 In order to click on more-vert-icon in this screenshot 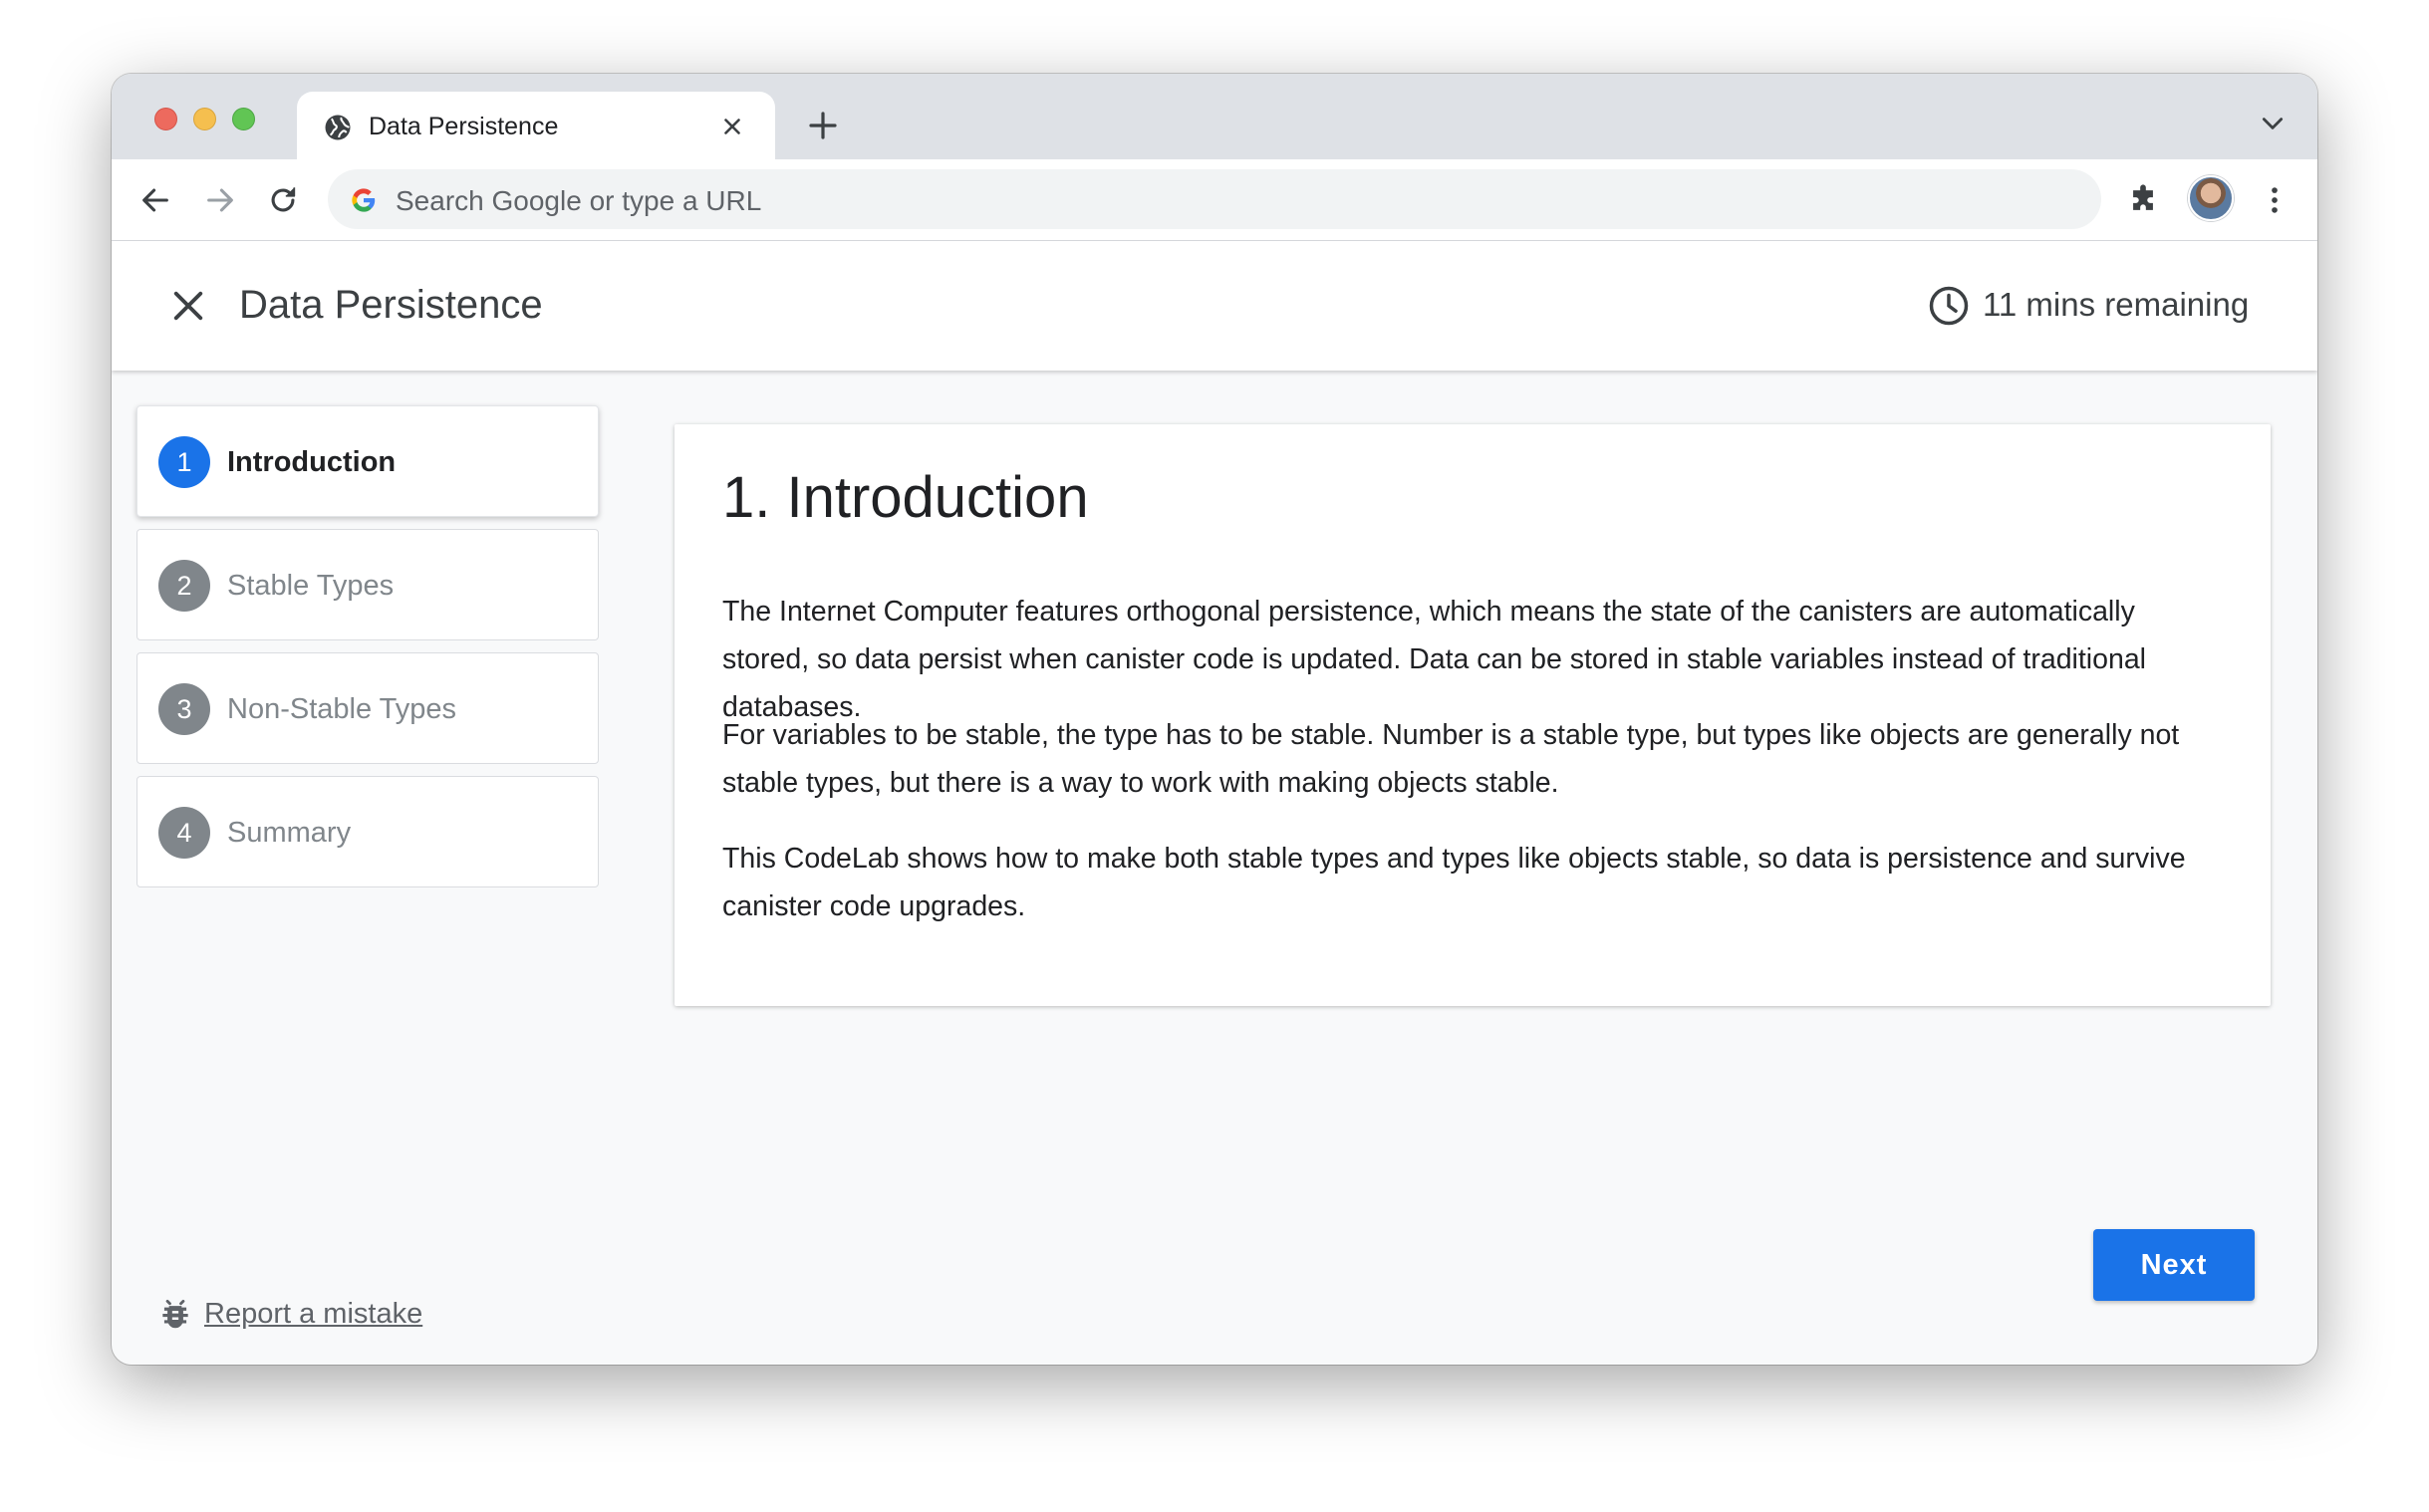, I will do `click(2275, 200)`.